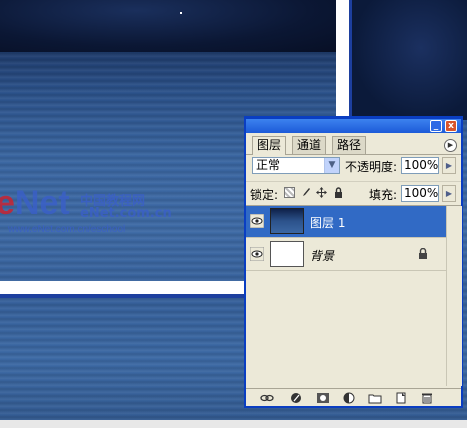  I want to click on opacity-slider-arrow-icon: ▶, so click(449, 165).